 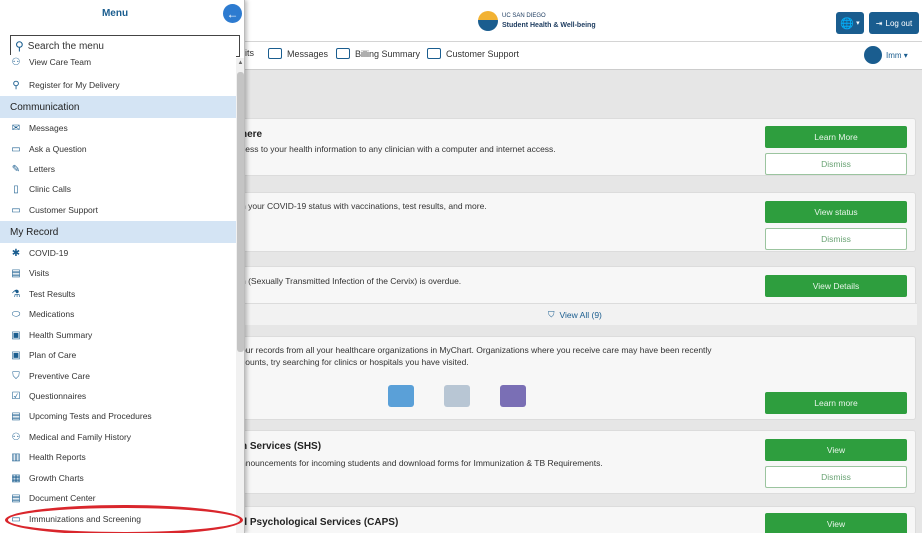 What do you see at coordinates (118, 62) in the screenshot?
I see `menu-item-view-care-team: ⚇ View Care Team` at bounding box center [118, 62].